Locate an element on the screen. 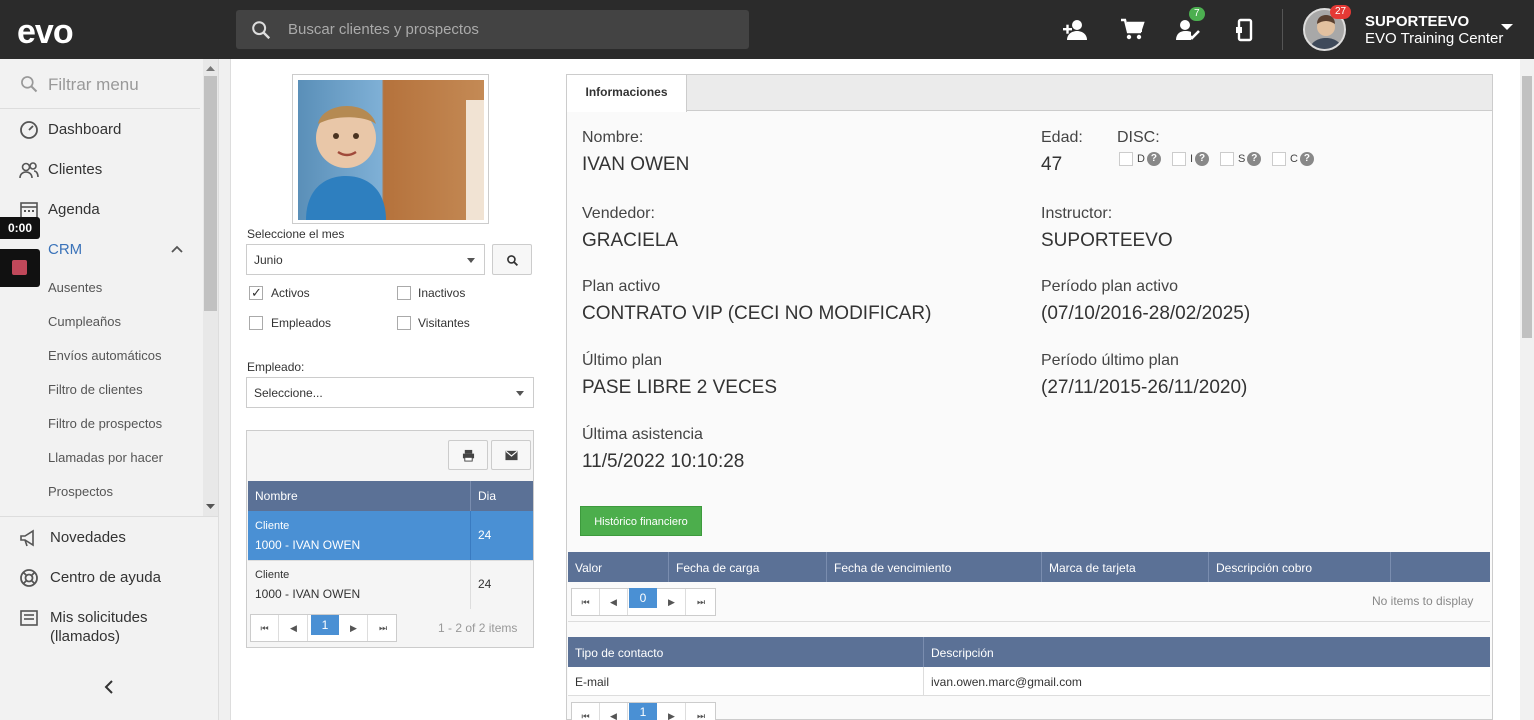 The width and height of the screenshot is (1534, 720). crm-sub-ausentes: Ausentes is located at coordinates (75, 287).